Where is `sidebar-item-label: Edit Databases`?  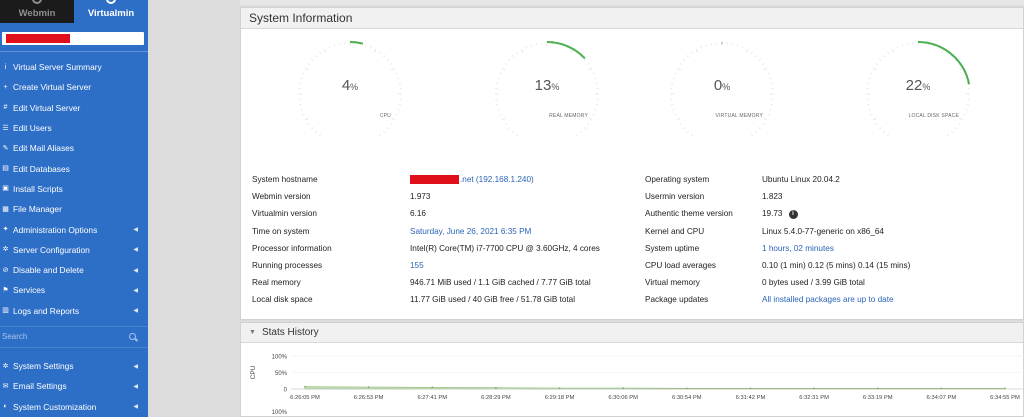
sidebar-item-label: Edit Databases is located at coordinates (41, 168).